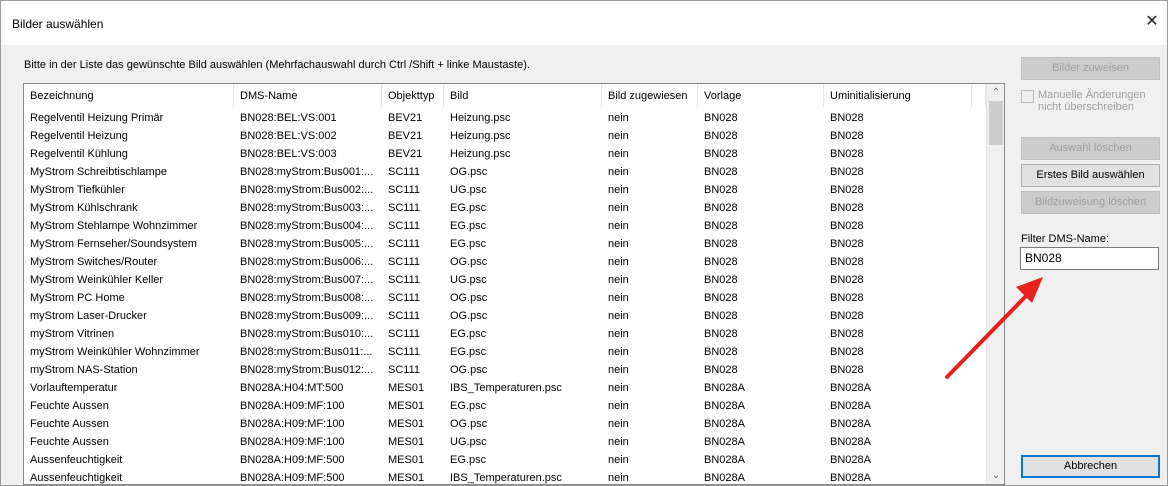 This screenshot has width=1168, height=486. I want to click on table-cell: myStrom NAS-Station, so click(84, 370).